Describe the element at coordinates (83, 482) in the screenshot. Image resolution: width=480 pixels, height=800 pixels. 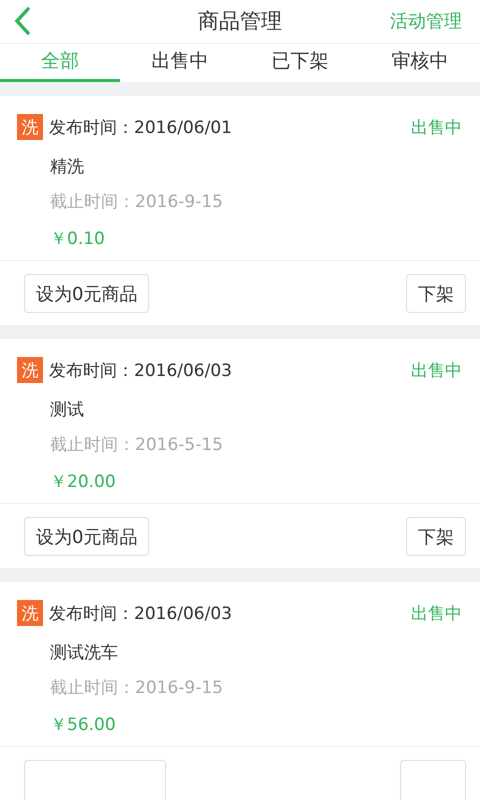
I see `price-text: ￥20.00` at that location.